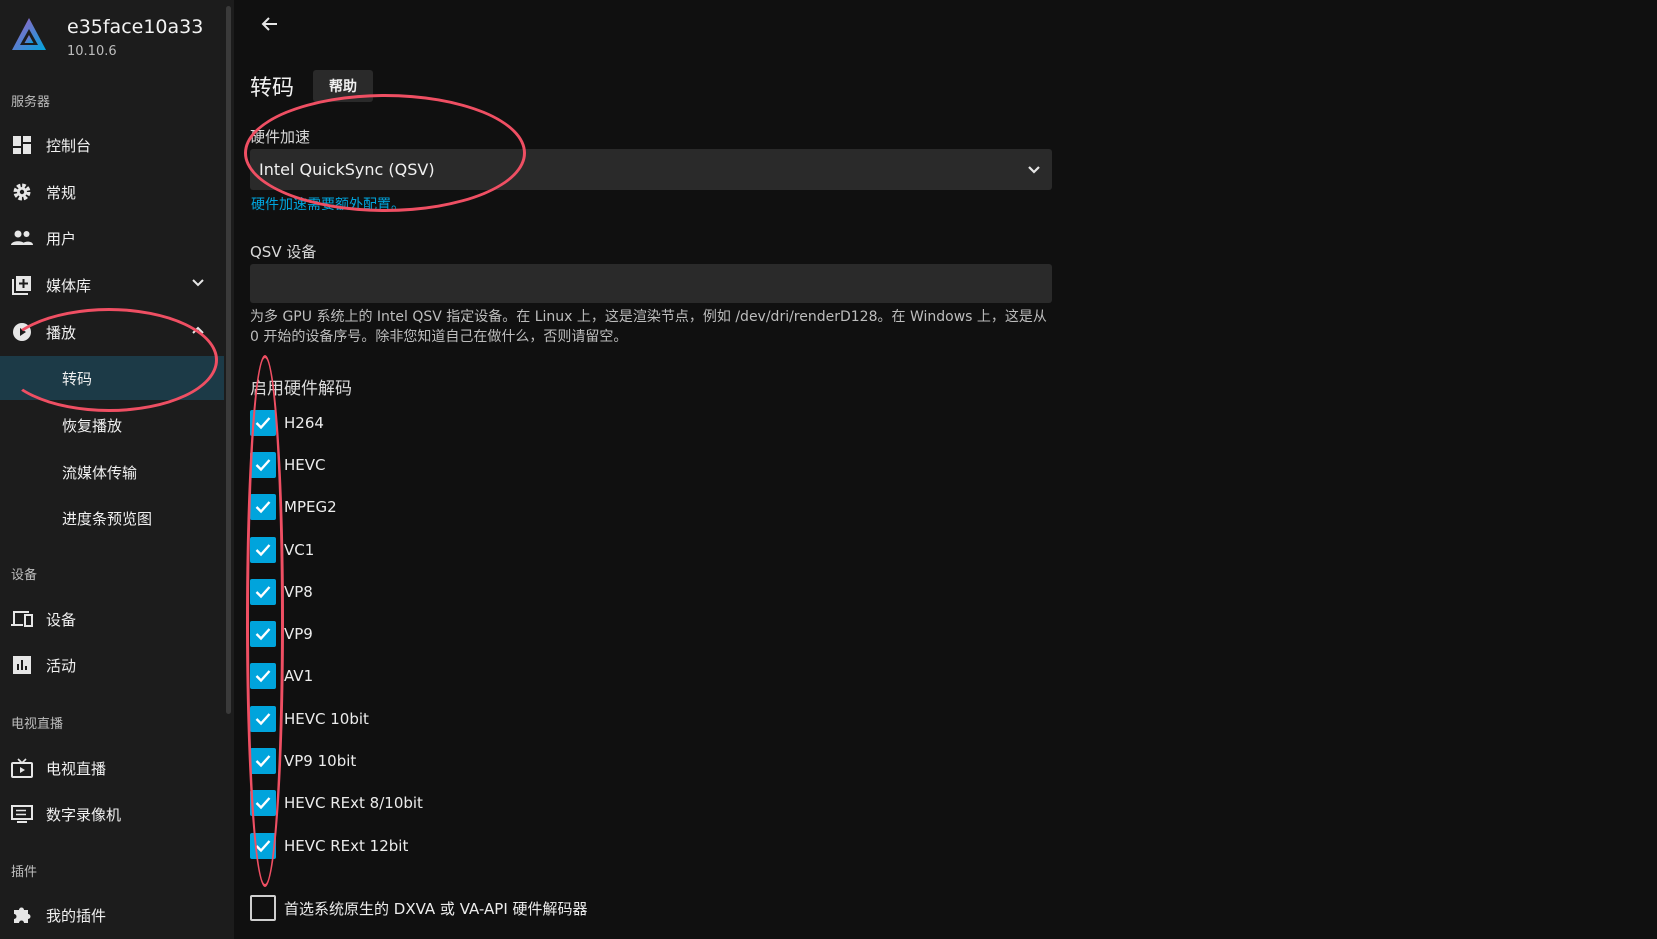  Describe the element at coordinates (77, 378) in the screenshot. I see `sidebar-item-label: 转码` at that location.